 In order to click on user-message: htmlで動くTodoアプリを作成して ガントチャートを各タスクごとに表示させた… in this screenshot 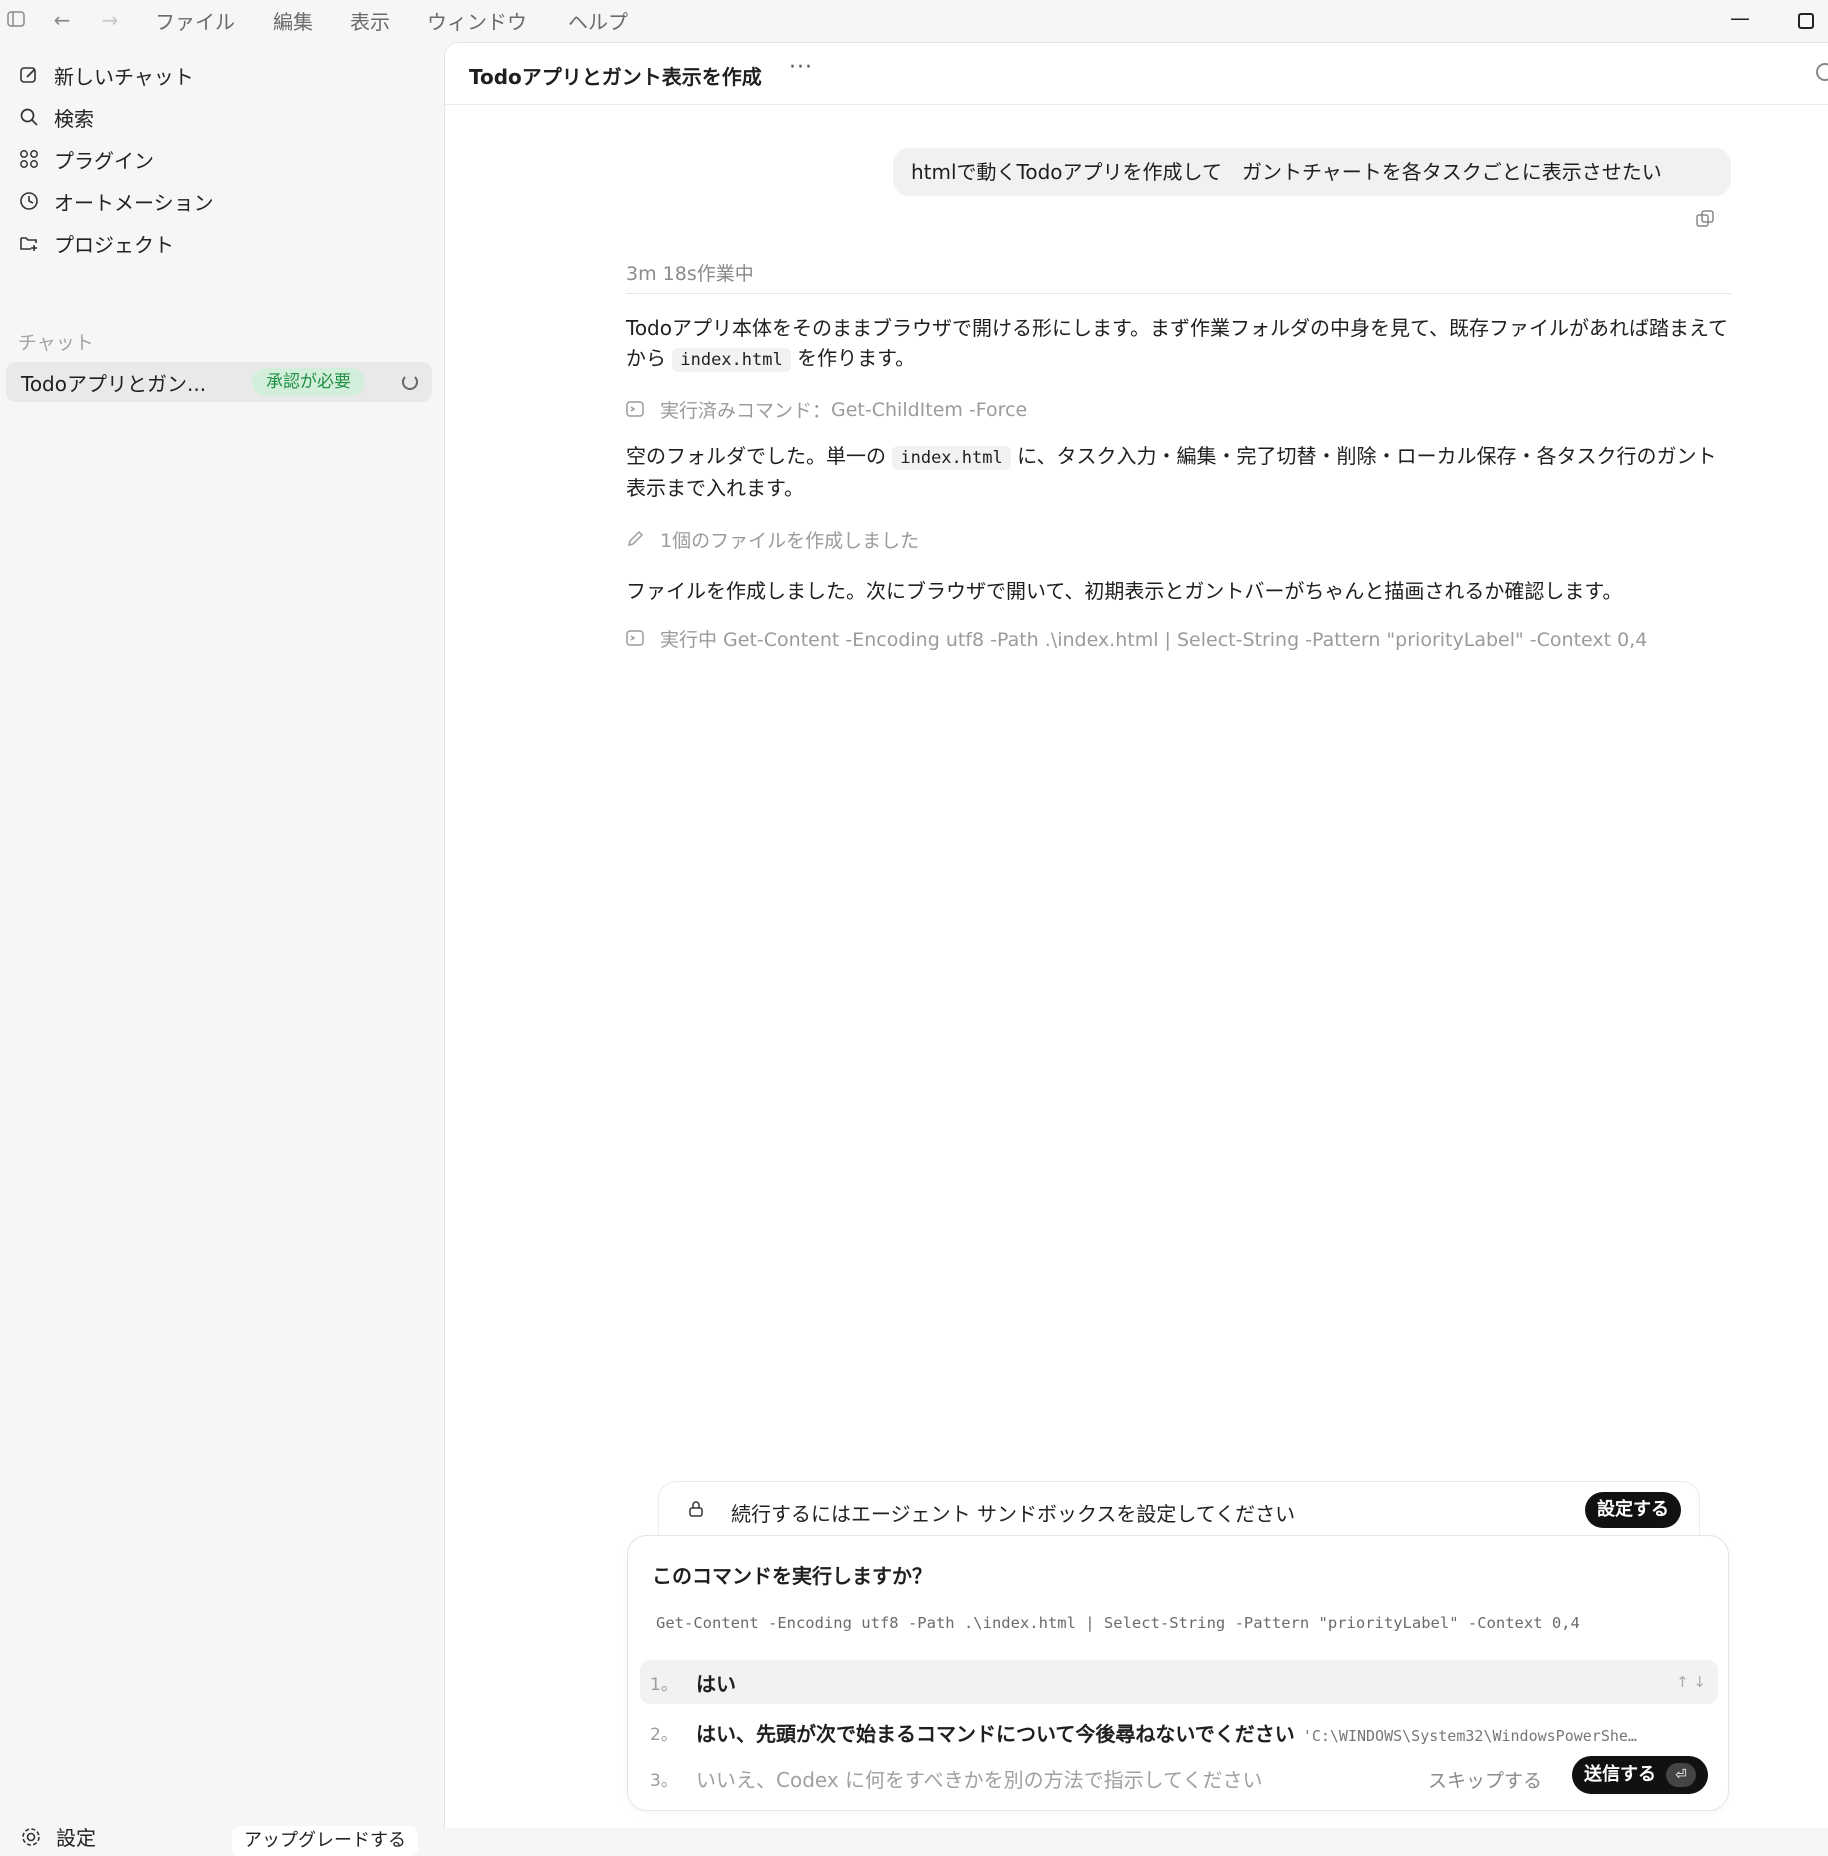, I will do `click(1312, 172)`.